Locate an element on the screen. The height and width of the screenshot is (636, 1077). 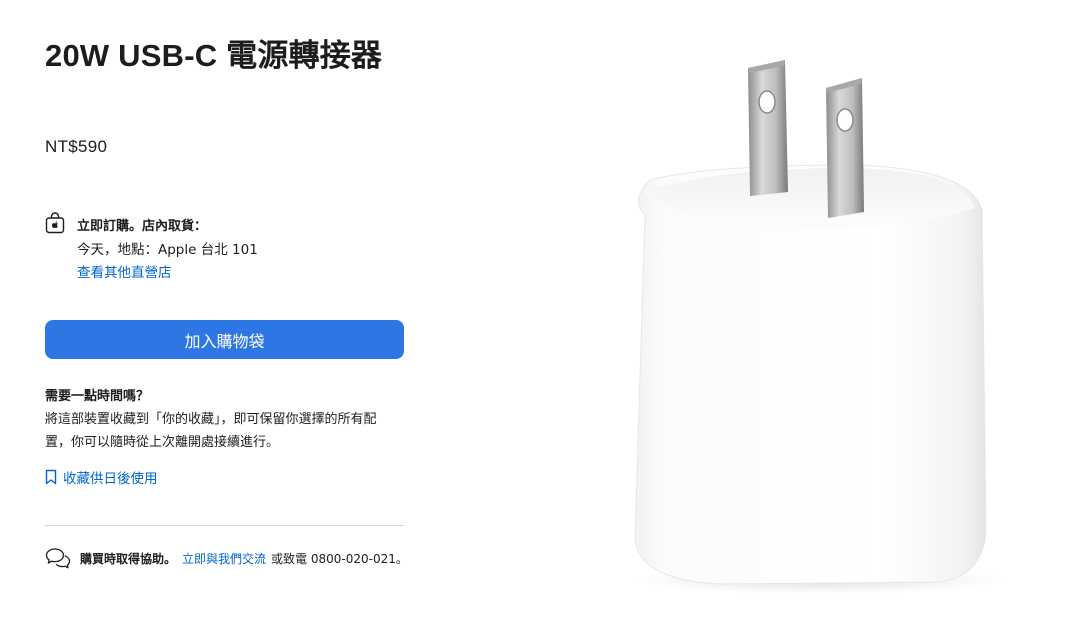
chat-now-link: 立即與我們交流 is located at coordinates (224, 558).